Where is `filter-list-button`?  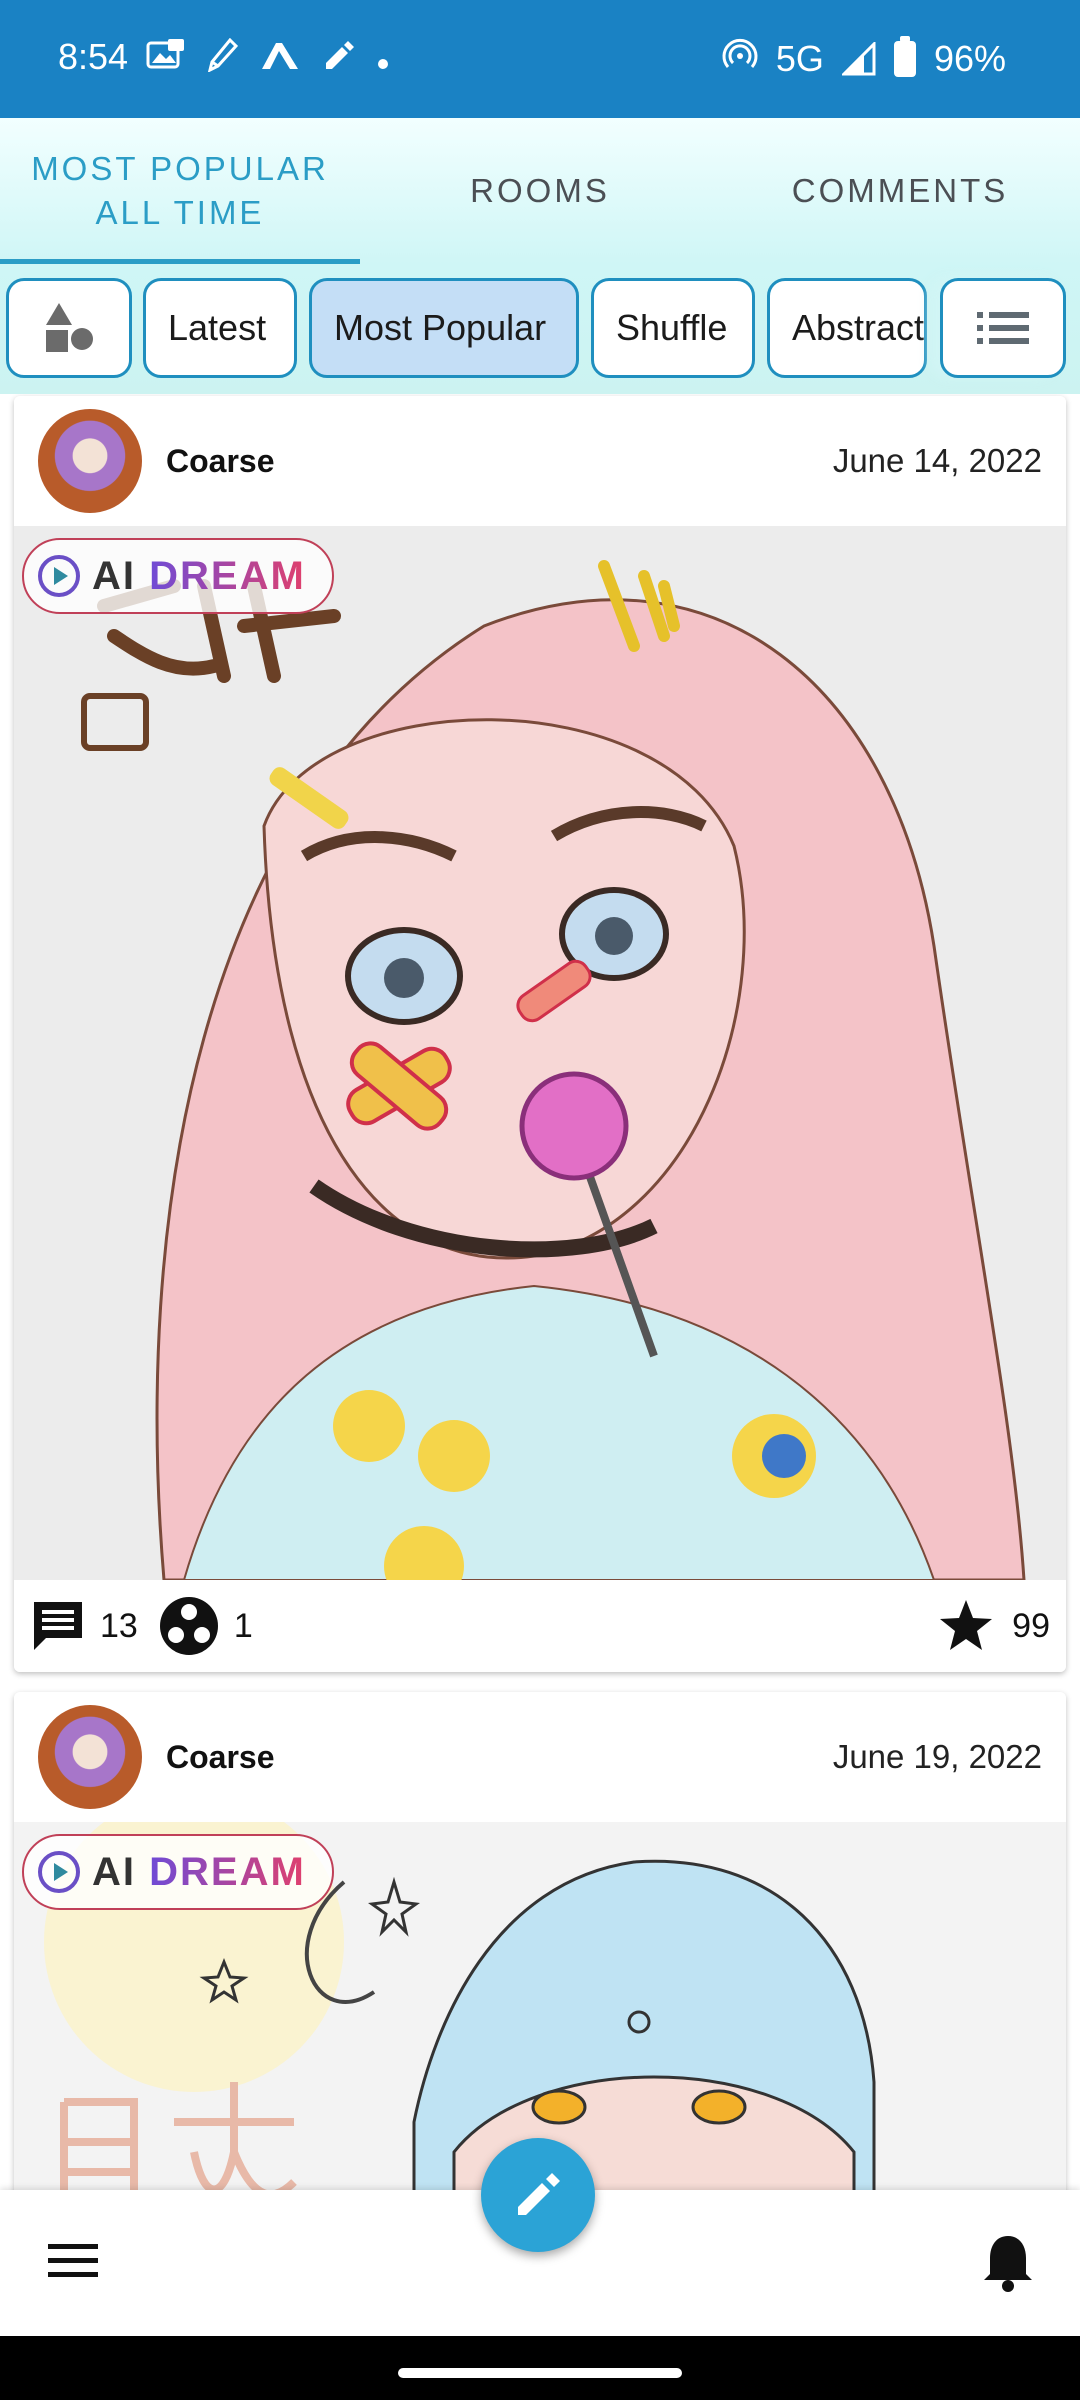 filter-list-button is located at coordinates (1003, 328).